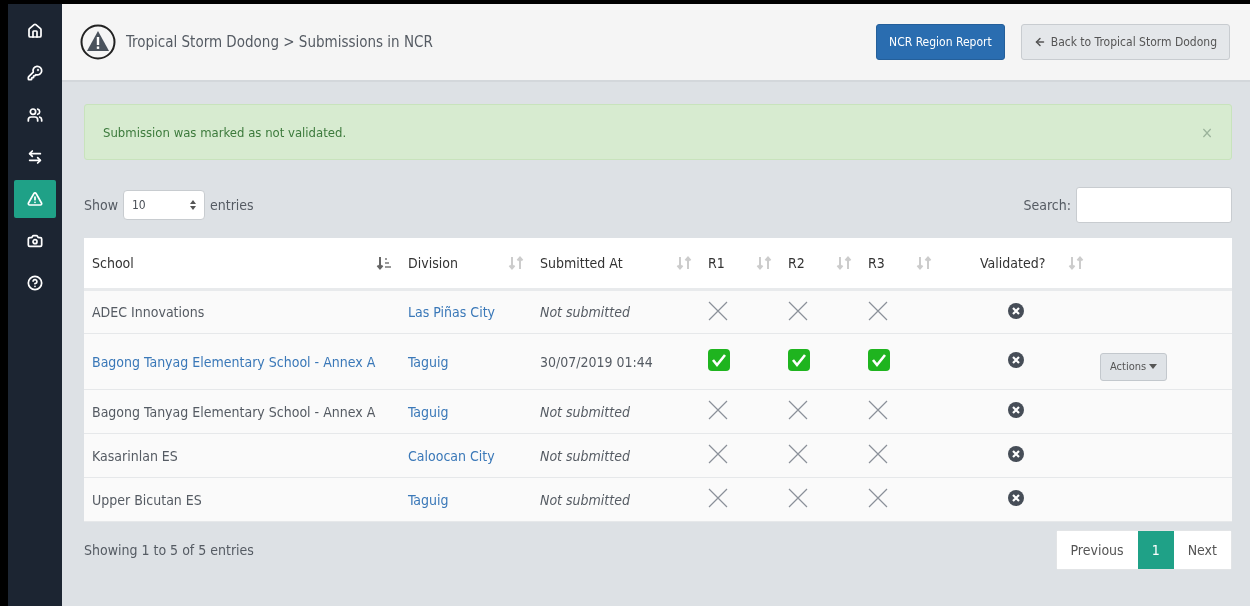 The width and height of the screenshot is (1250, 606). What do you see at coordinates (232, 205) in the screenshot?
I see `entries-label: entries` at bounding box center [232, 205].